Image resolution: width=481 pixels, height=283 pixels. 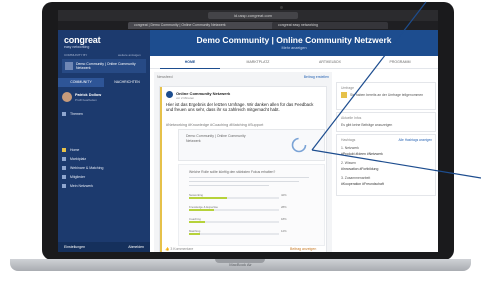 I want to click on hashtag-list: #Kooperation #Freundschaft, so click(x=362, y=184).